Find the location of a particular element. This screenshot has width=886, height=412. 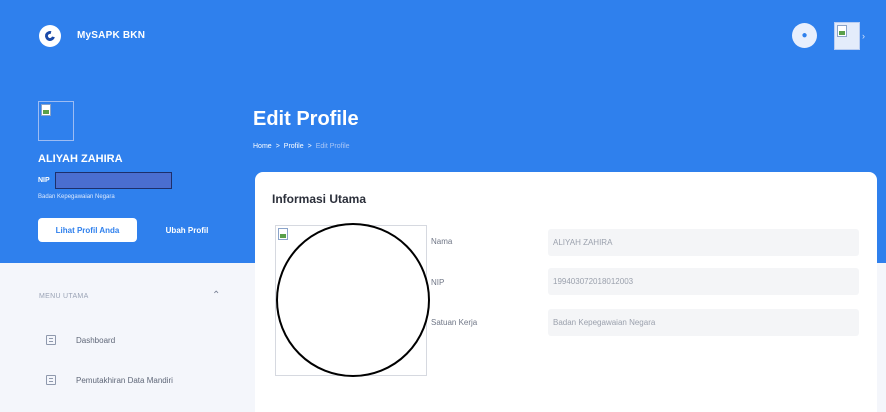

breadcrumb: Home > Profile > Edit Profile is located at coordinates (301, 146).